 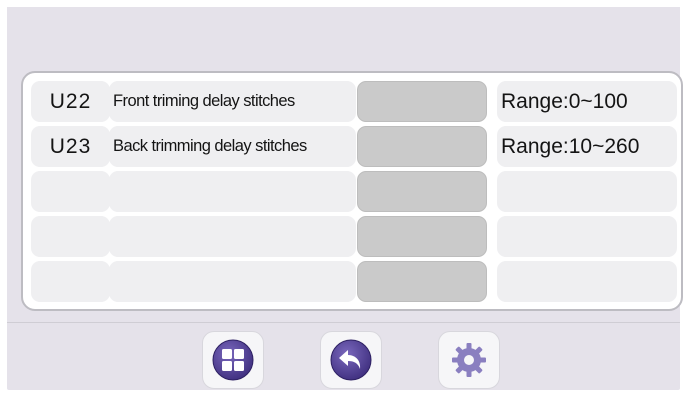 I want to click on back-button, so click(x=351, y=360).